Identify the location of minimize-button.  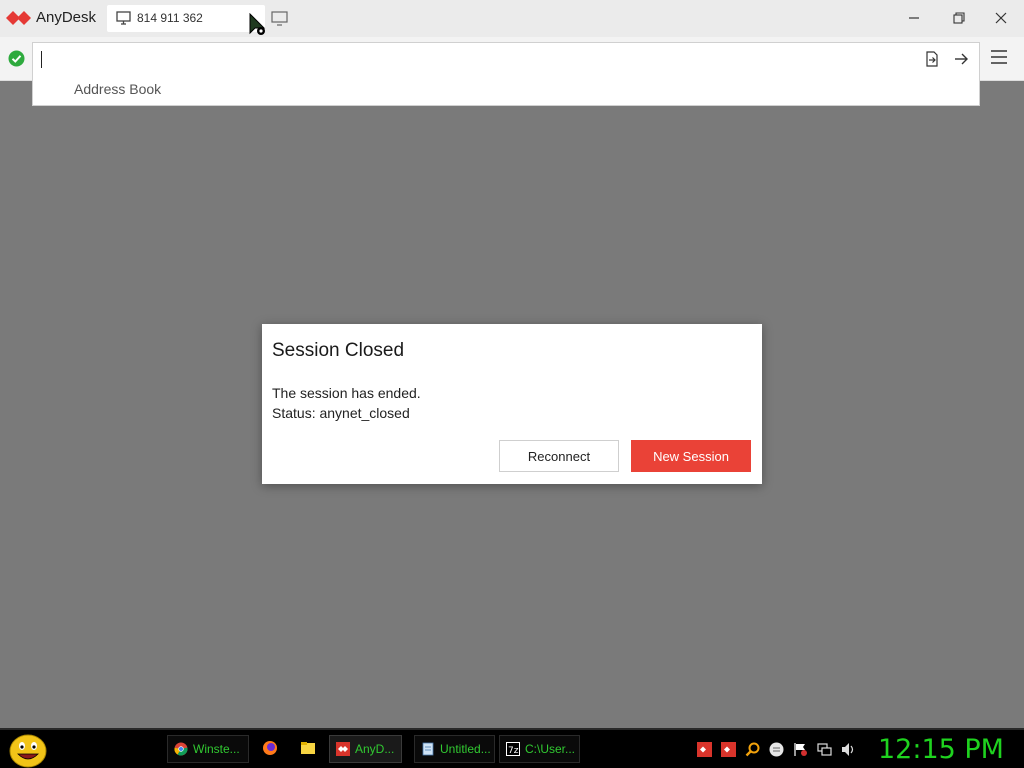
(914, 18).